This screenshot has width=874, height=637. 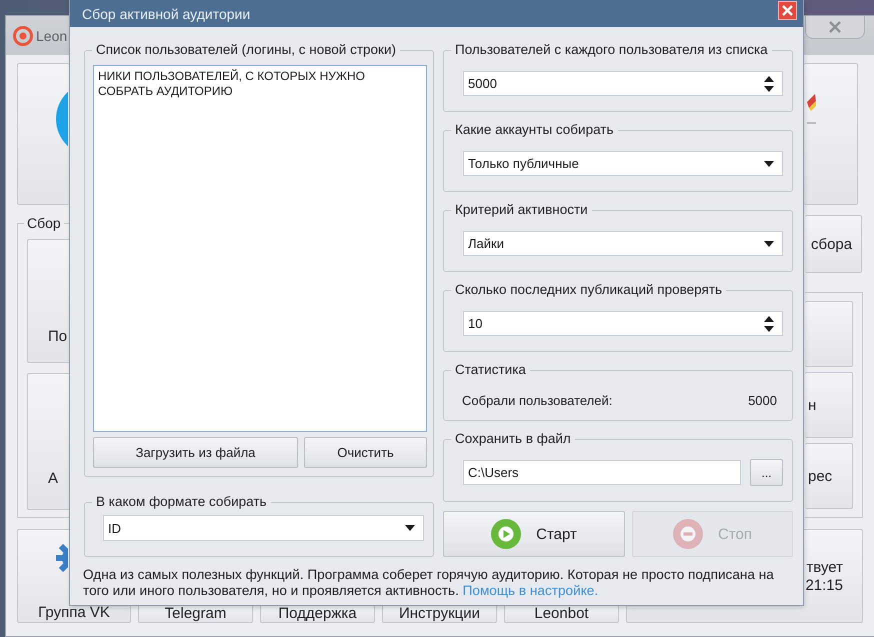 I want to click on group-label: Статистика, so click(x=490, y=370).